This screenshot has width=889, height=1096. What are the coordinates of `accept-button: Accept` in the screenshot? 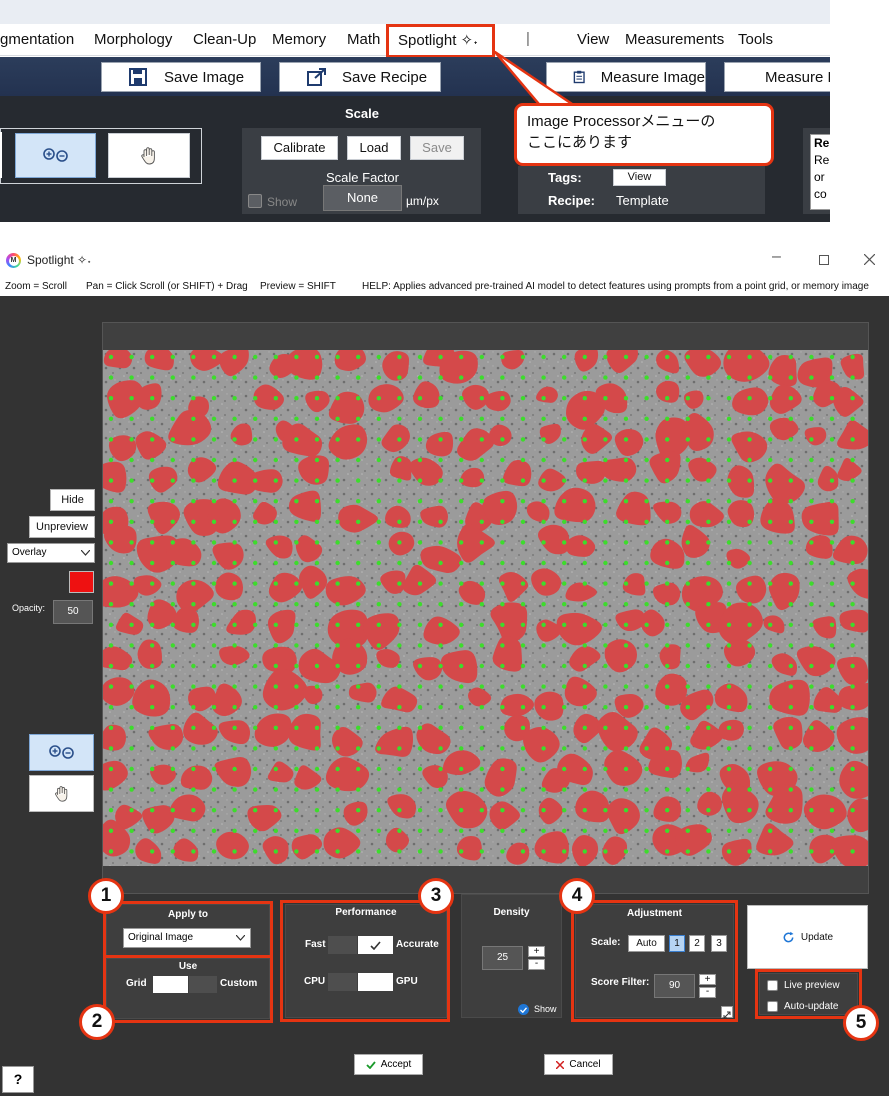 It's located at (388, 1064).